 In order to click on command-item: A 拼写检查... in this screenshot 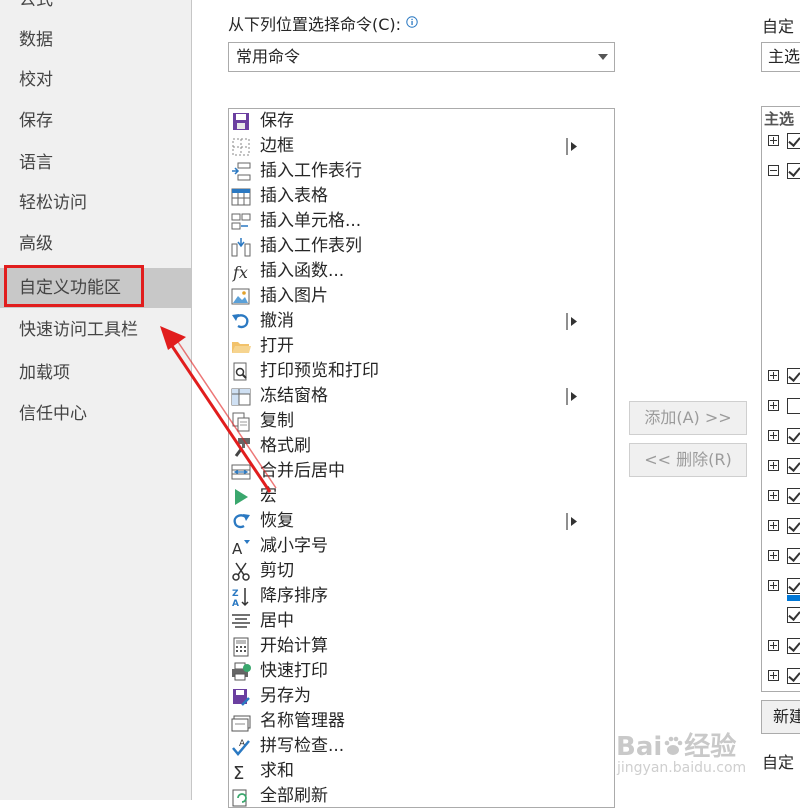, I will do `click(408, 746)`.